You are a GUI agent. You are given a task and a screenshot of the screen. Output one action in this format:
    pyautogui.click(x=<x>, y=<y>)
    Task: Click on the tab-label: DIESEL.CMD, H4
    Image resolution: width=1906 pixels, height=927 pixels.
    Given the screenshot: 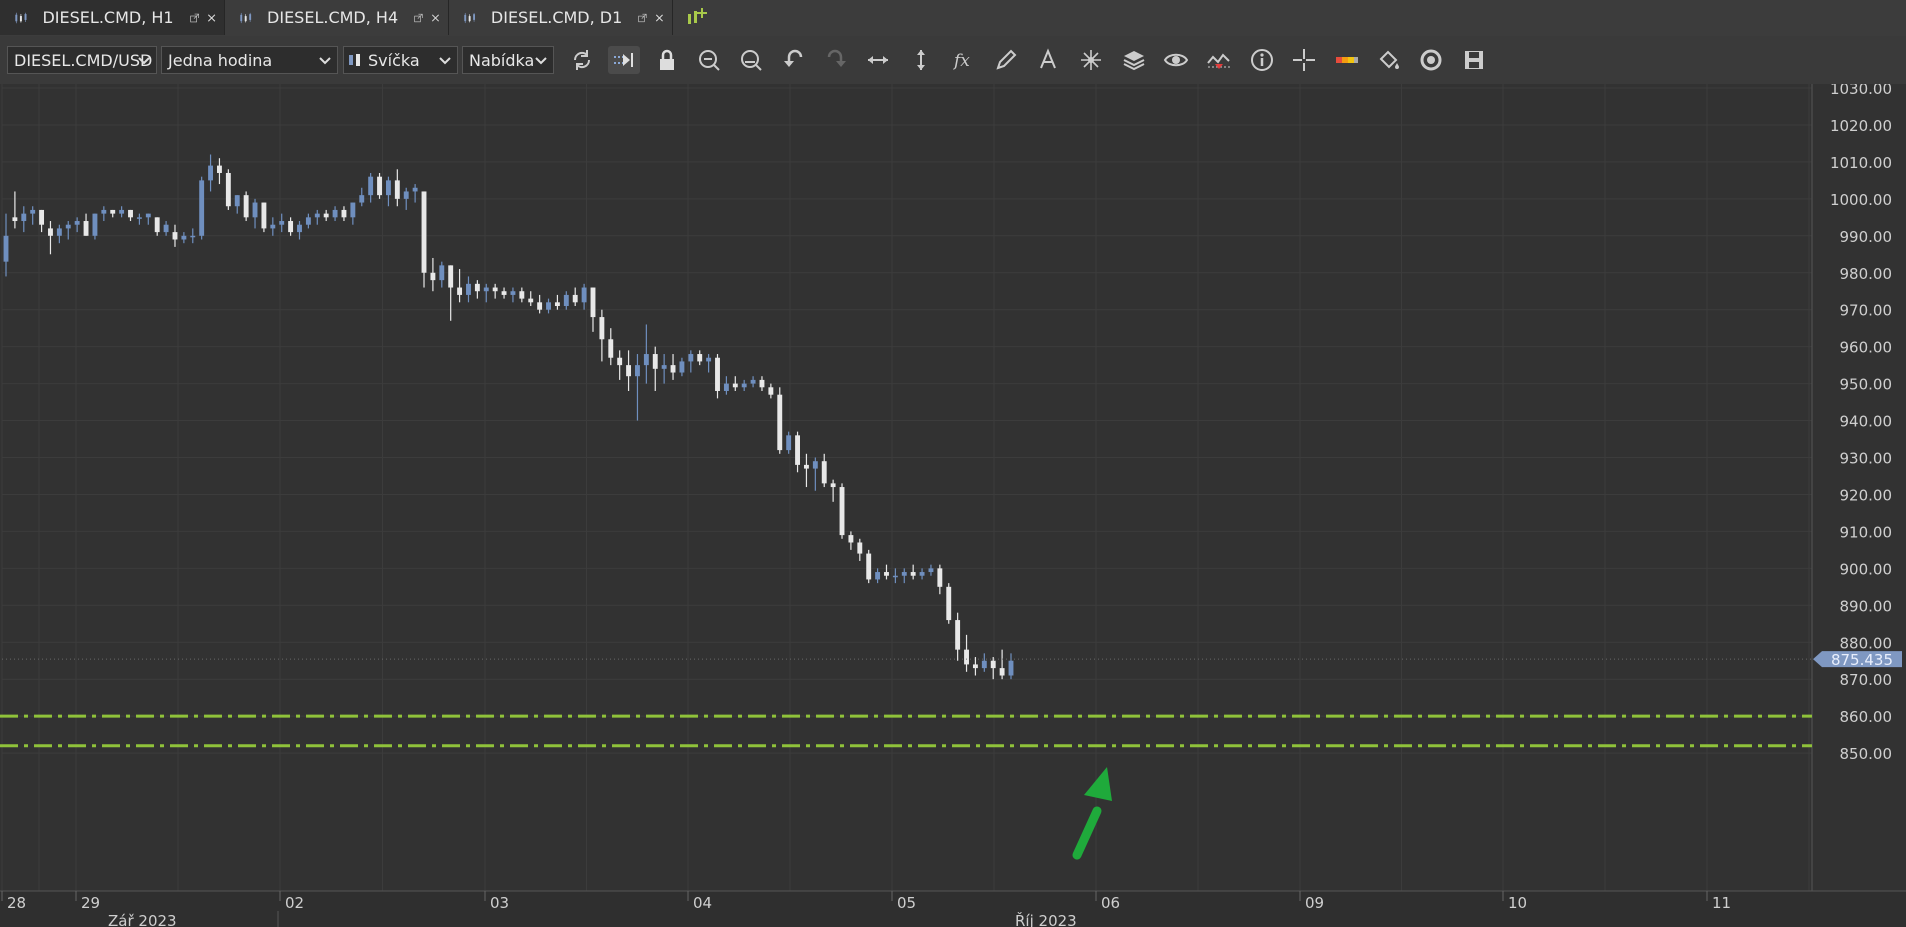 What is the action you would take?
    pyautogui.click(x=333, y=17)
    